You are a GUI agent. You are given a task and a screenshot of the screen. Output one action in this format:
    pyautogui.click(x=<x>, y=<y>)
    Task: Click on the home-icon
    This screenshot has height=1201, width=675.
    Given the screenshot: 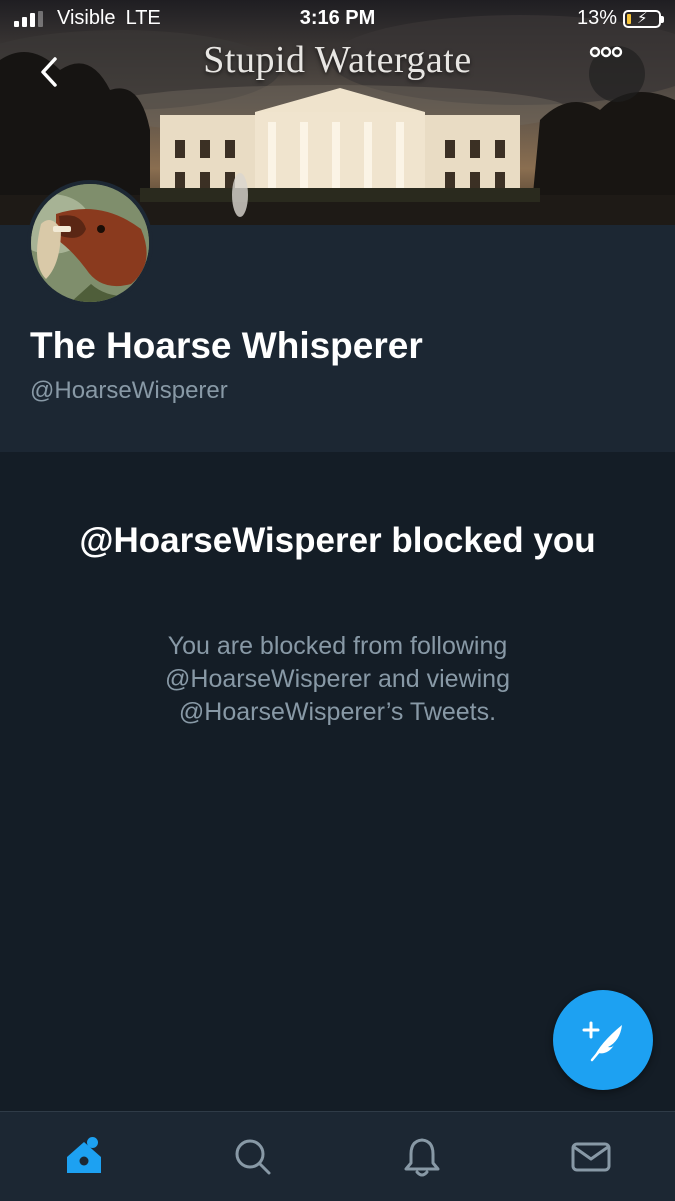 What is the action you would take?
    pyautogui.click(x=84, y=1157)
    